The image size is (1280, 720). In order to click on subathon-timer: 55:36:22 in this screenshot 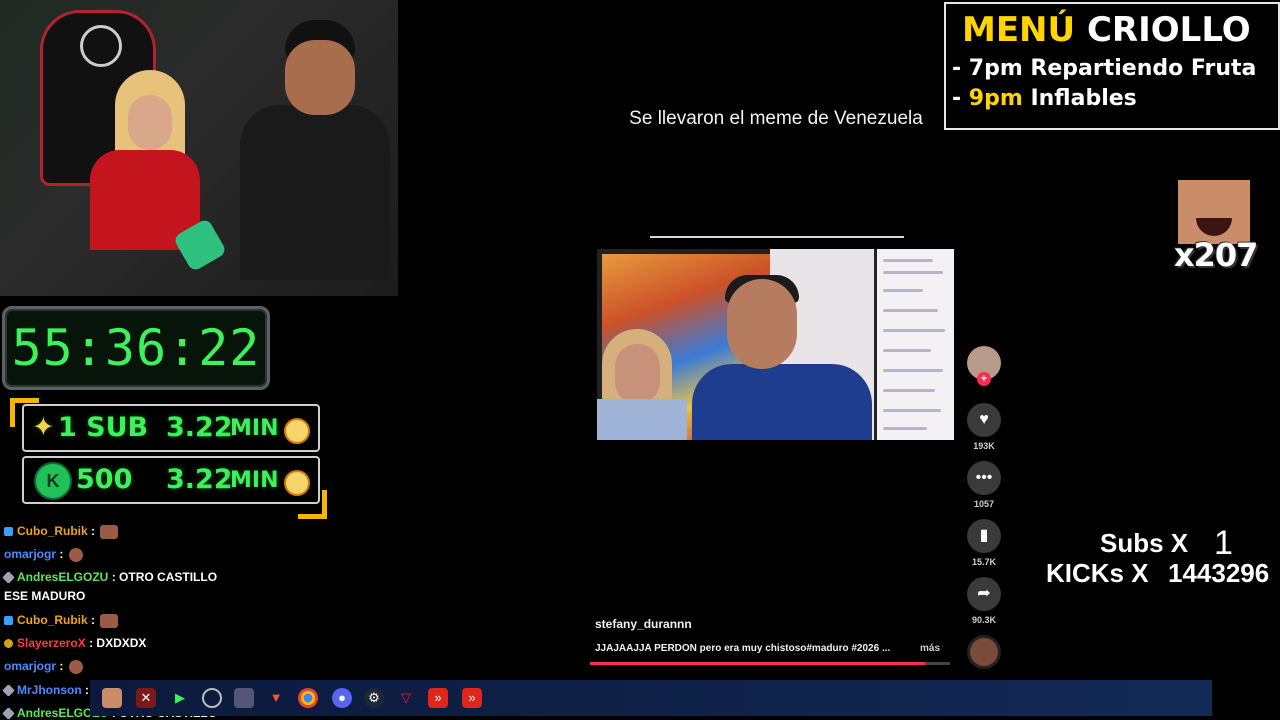, I will do `click(136, 348)`.